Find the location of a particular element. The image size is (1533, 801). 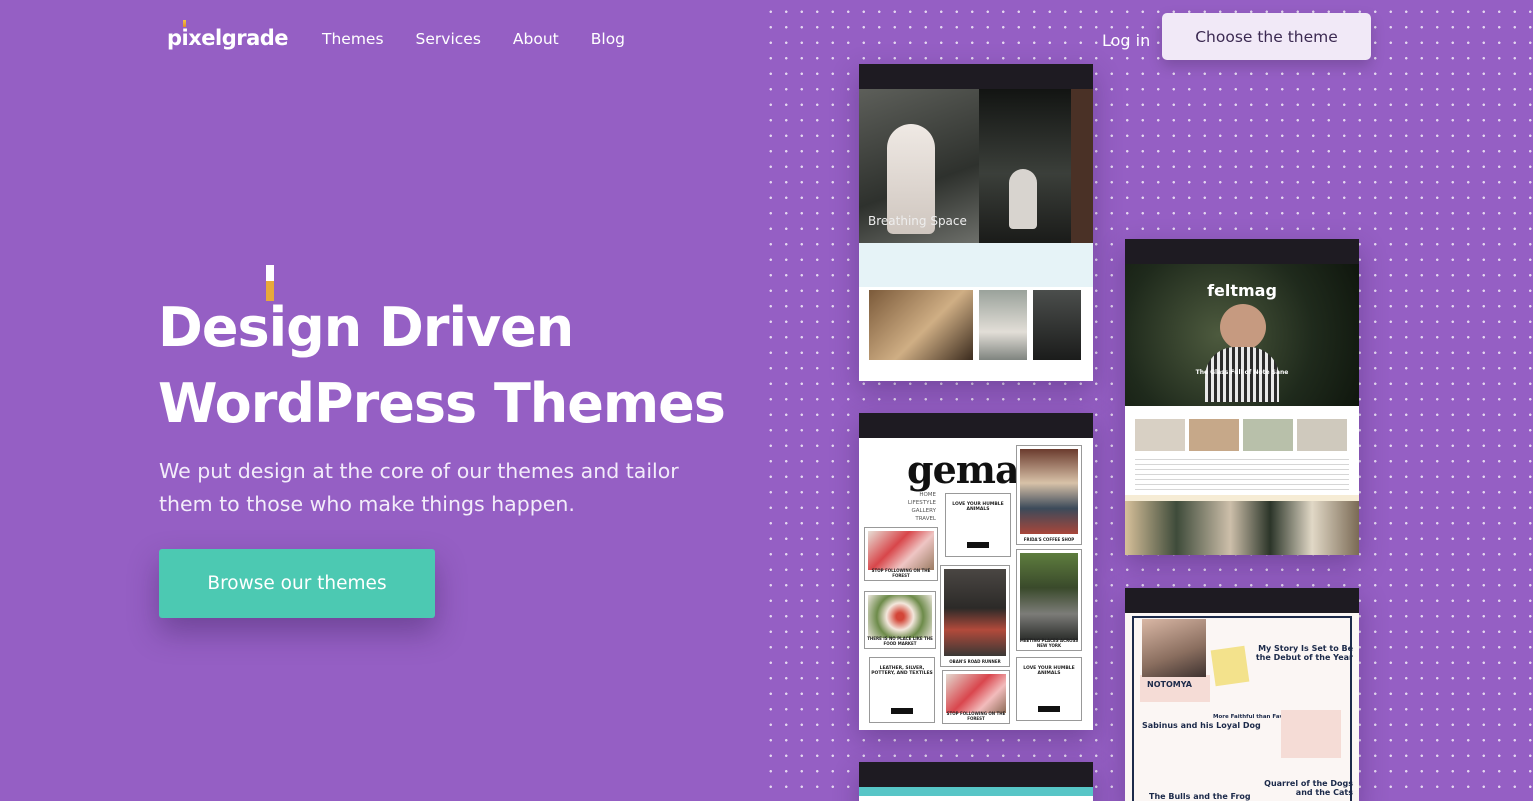

choose-theme-button: Choose the theme is located at coordinates (1266, 36).